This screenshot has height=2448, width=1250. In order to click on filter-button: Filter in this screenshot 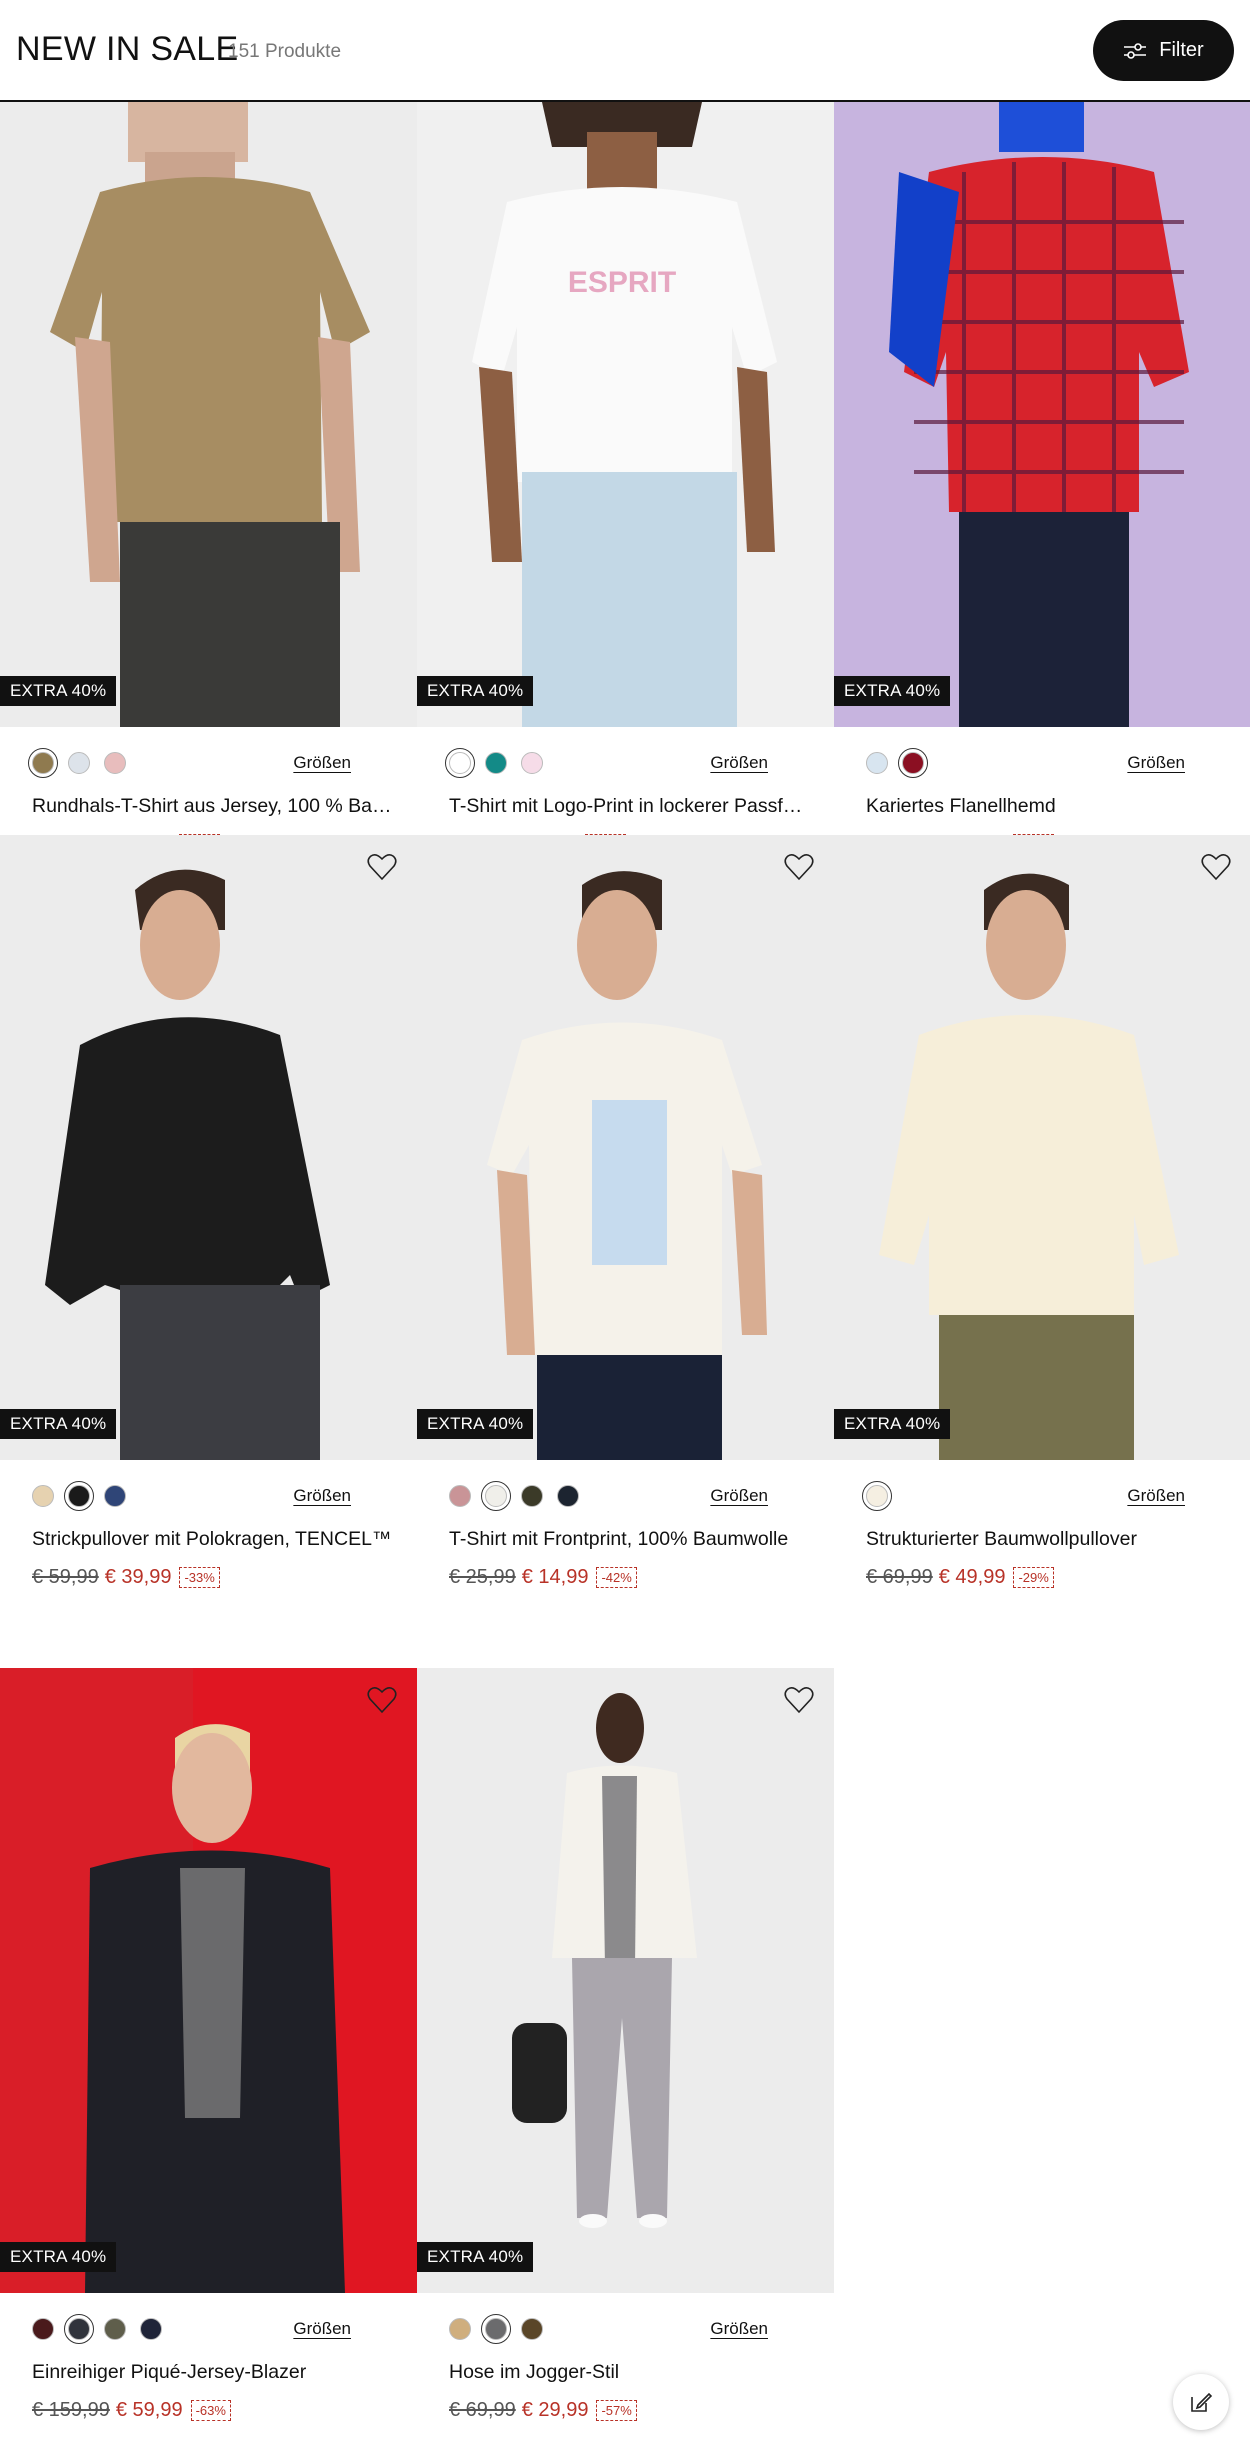, I will do `click(1163, 50)`.